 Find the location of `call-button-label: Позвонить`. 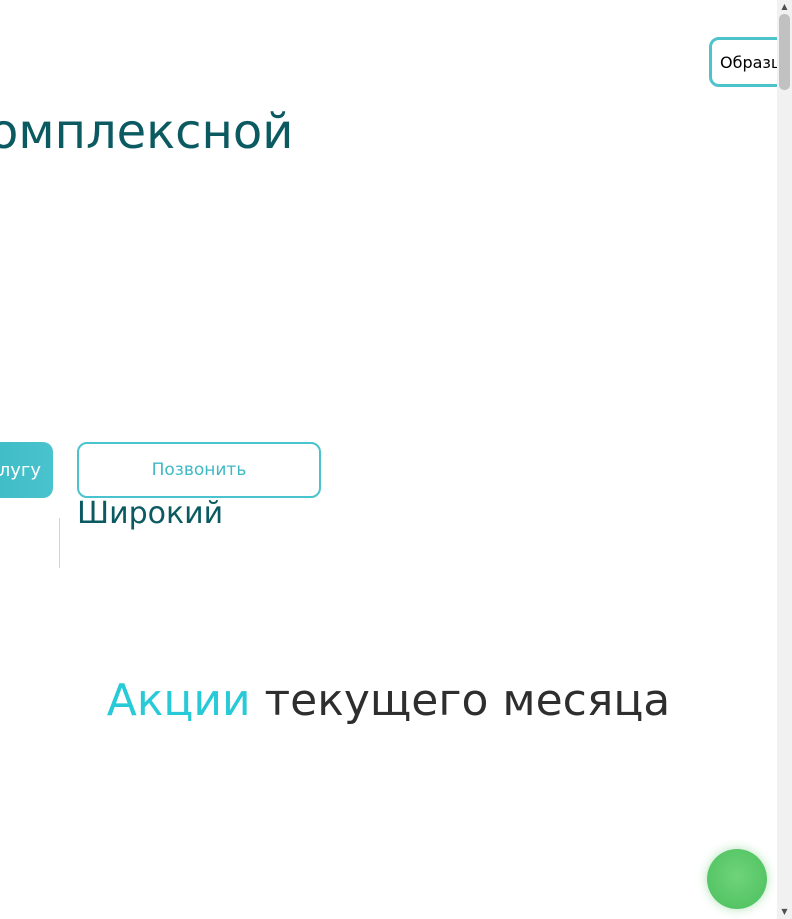

call-button-label: Позвонить is located at coordinates (199, 470).